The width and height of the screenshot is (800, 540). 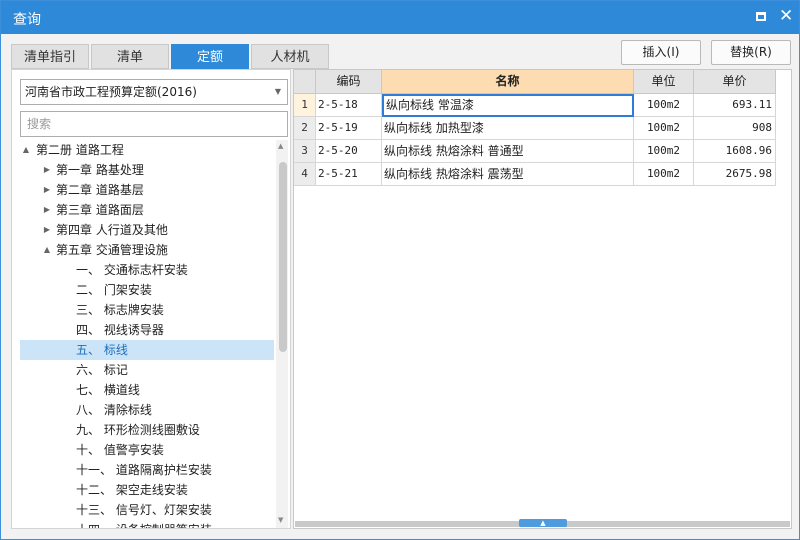 I want to click on table-cell-name: 纵向标线 加热型漆, so click(x=508, y=128).